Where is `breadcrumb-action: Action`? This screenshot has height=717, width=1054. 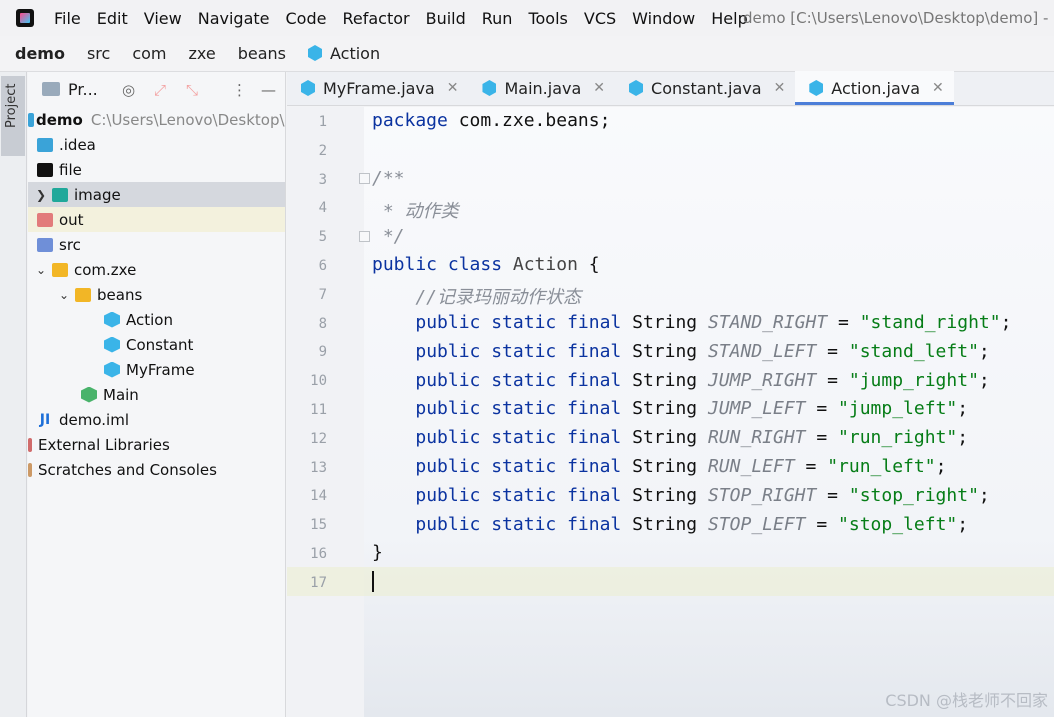
breadcrumb-action: Action is located at coordinates (344, 53).